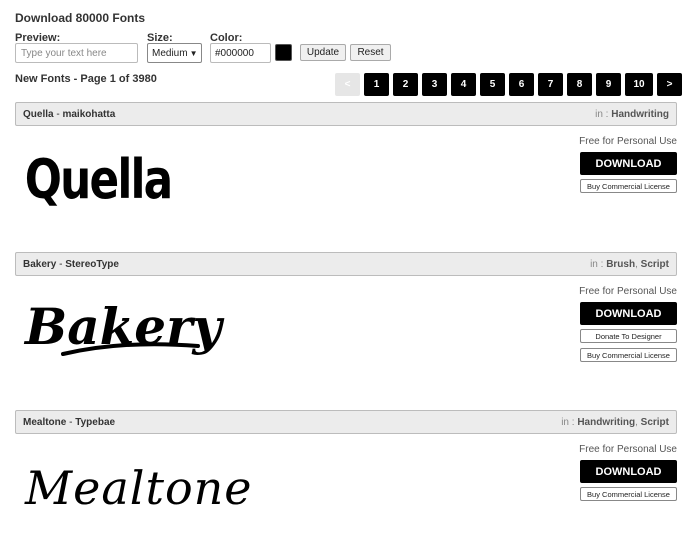  What do you see at coordinates (405, 84) in the screenshot?
I see `pagination-page-button: 2` at bounding box center [405, 84].